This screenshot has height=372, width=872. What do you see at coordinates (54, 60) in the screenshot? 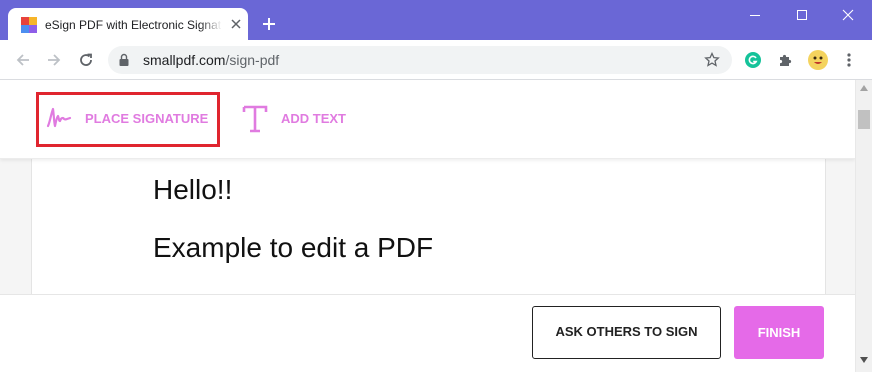
I see `forward-arrow-icon` at bounding box center [54, 60].